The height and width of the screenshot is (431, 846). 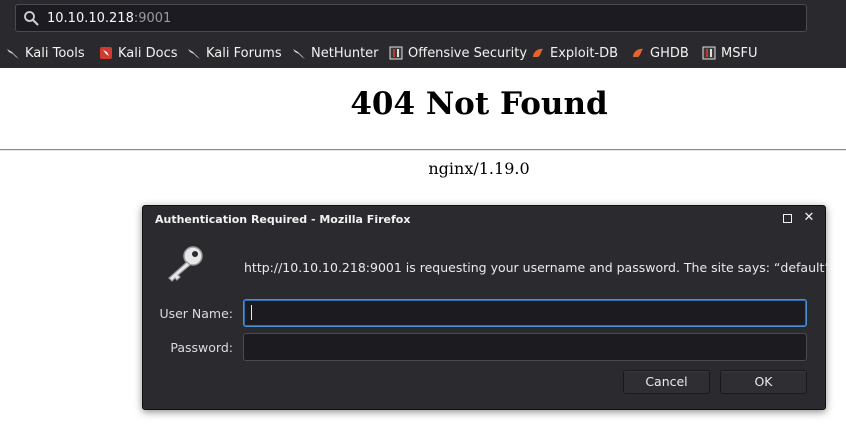 What do you see at coordinates (244, 53) in the screenshot?
I see `bookmark-label: Kali Forums` at bounding box center [244, 53].